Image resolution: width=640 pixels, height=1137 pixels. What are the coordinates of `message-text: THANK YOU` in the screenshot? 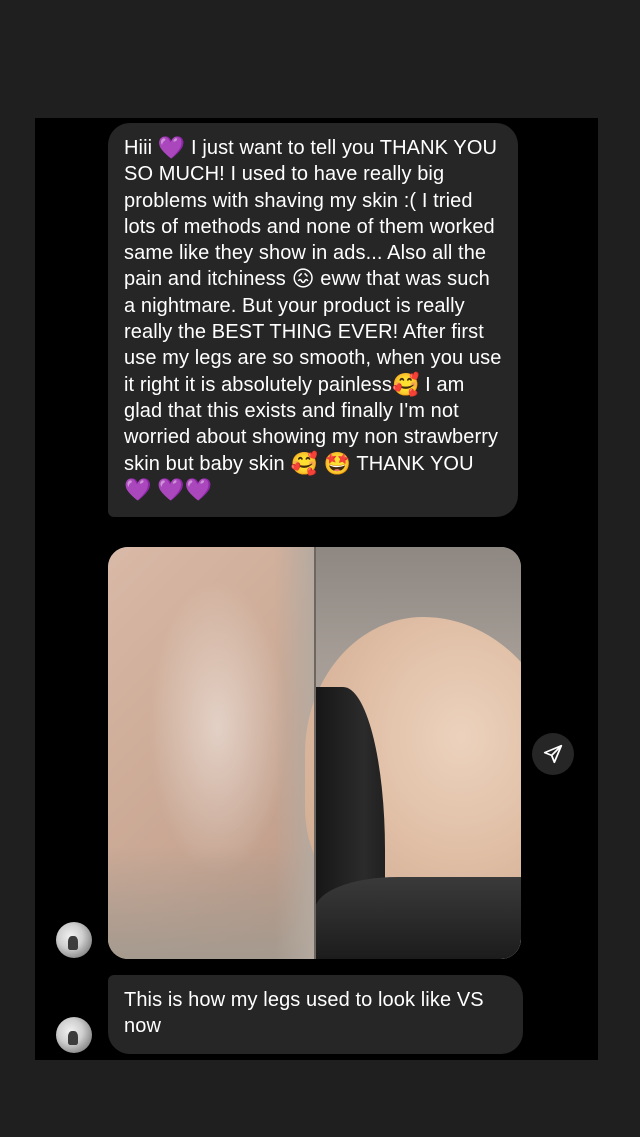 It's located at (412, 463).